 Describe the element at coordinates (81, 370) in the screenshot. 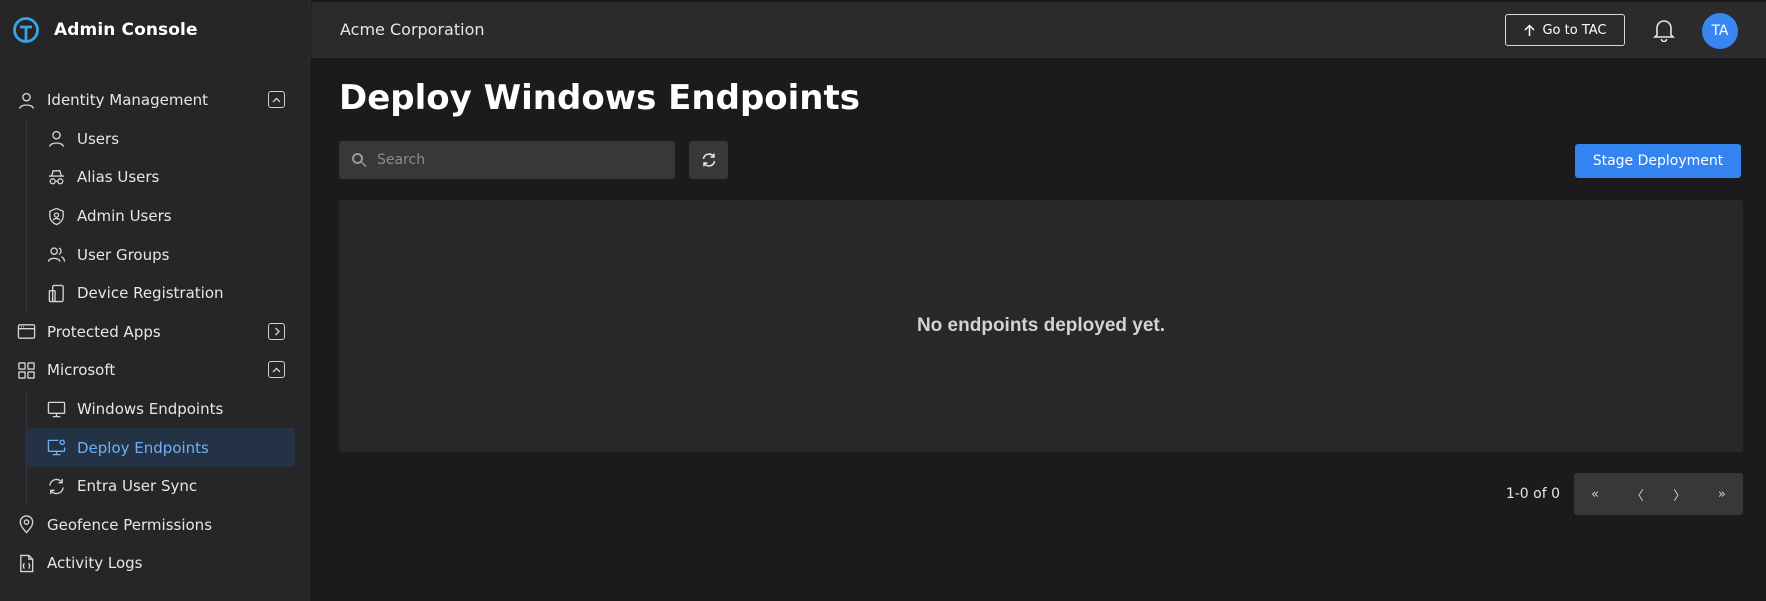

I see `sidebar-item-label: Microsoft` at that location.